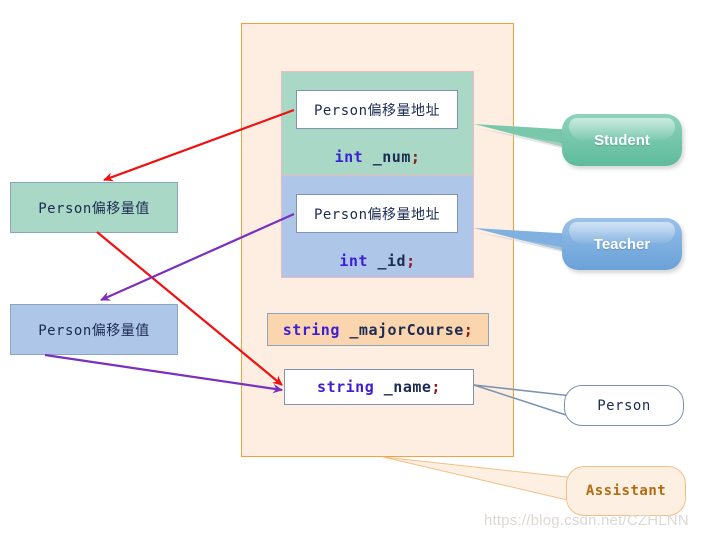 The height and width of the screenshot is (539, 705). What do you see at coordinates (401, 329) in the screenshot?
I see `major-course-name: _majorCourse` at bounding box center [401, 329].